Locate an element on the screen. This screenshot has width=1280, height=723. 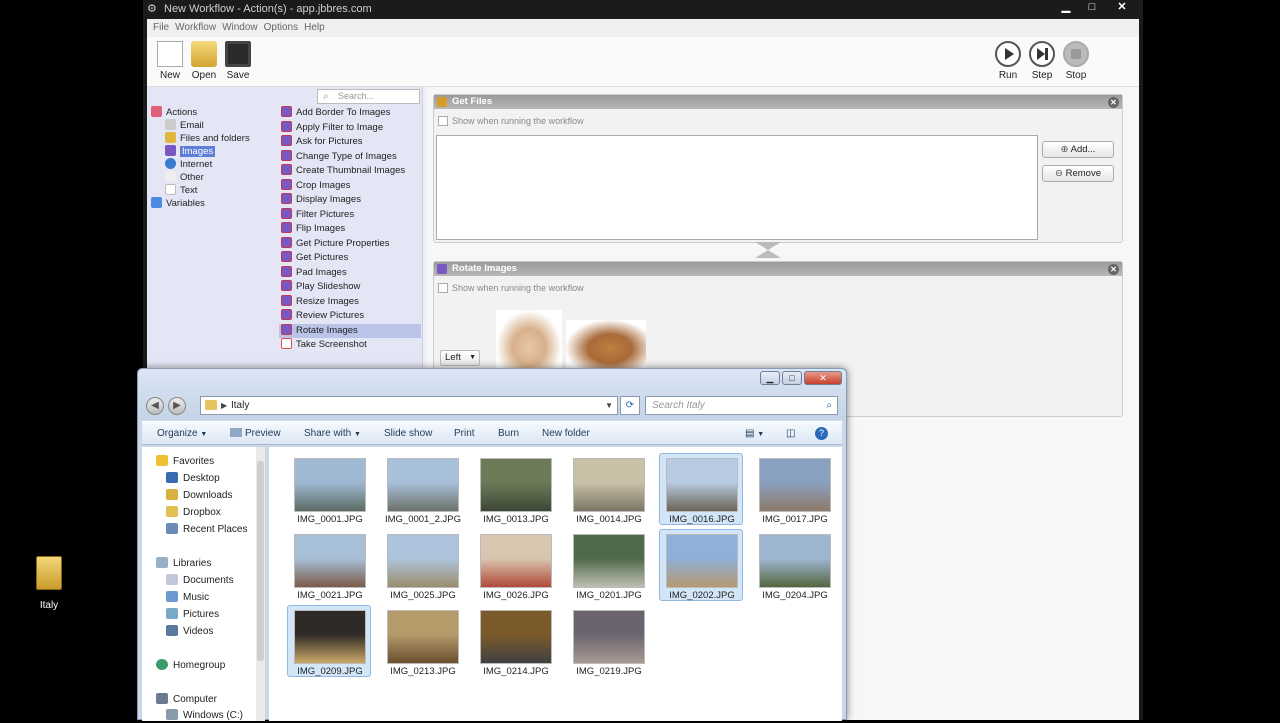
action-take-screenshot: Take Screenshot is located at coordinates (350, 345).